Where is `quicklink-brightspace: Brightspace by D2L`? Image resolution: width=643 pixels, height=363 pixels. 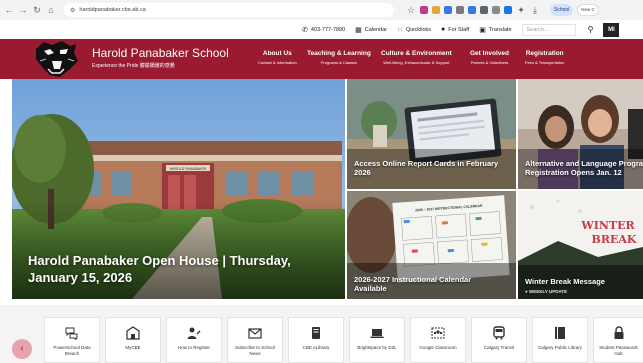
quicklink-brightspace: Brightspace by D2L is located at coordinates (377, 340).